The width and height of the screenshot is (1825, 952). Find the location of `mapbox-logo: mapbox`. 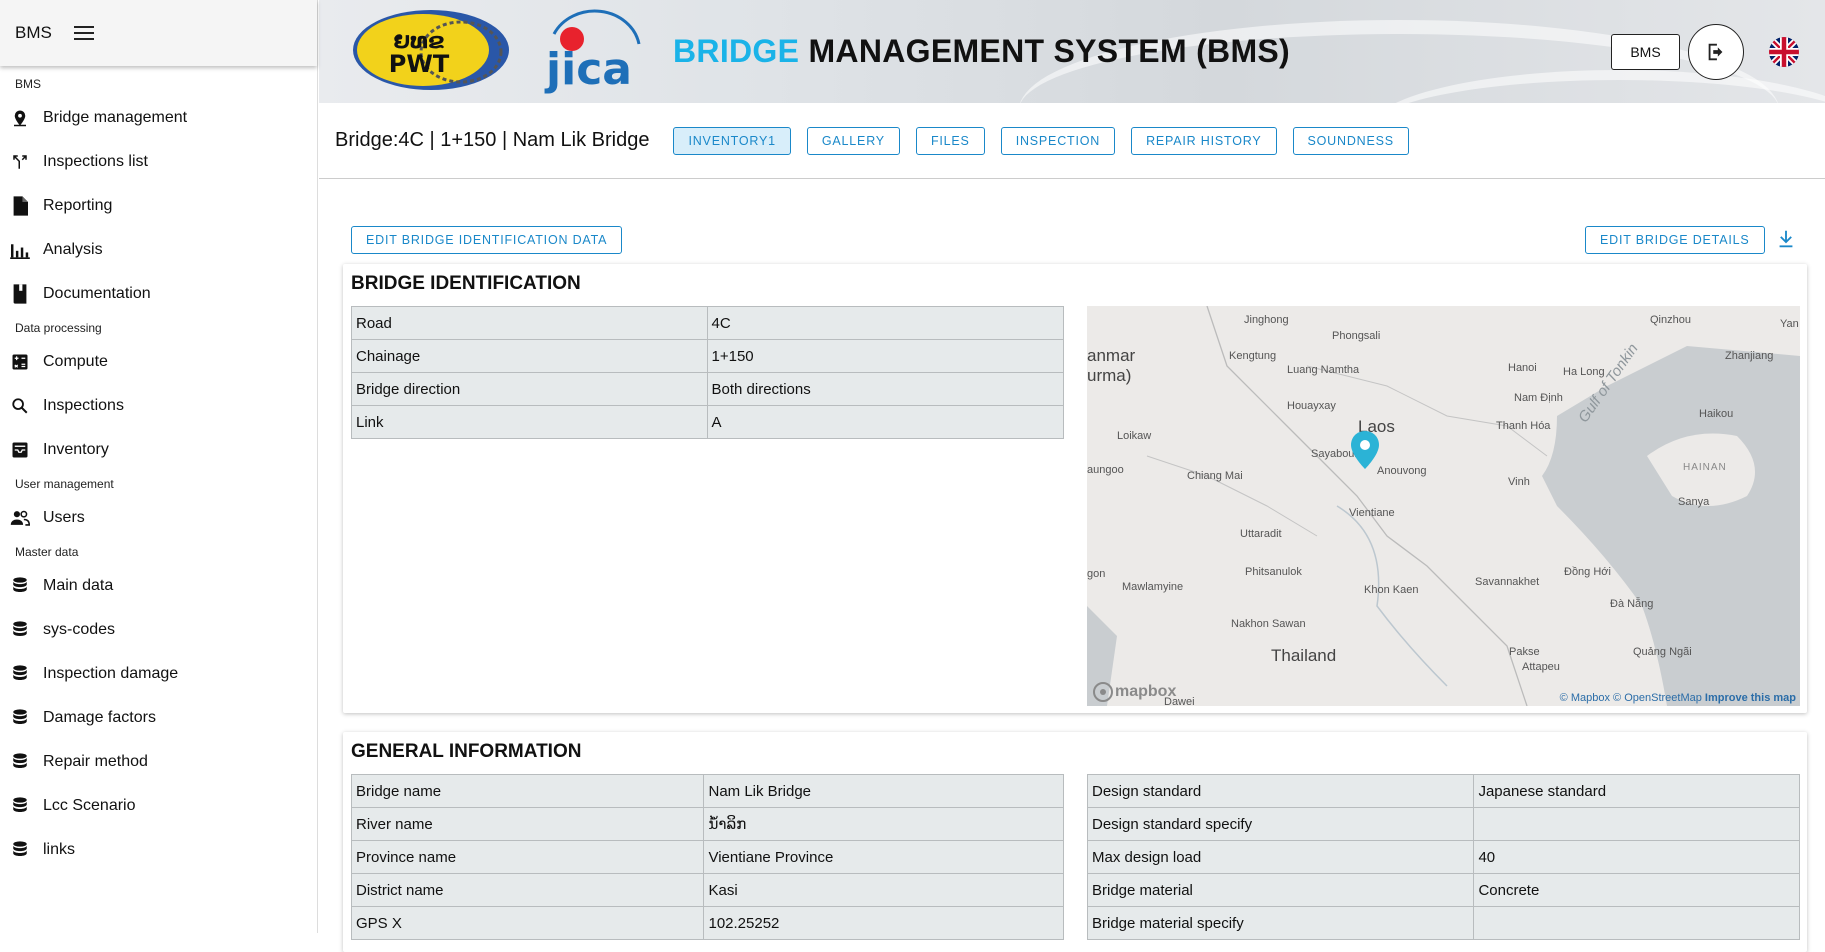

mapbox-logo: mapbox is located at coordinates (1134, 692).